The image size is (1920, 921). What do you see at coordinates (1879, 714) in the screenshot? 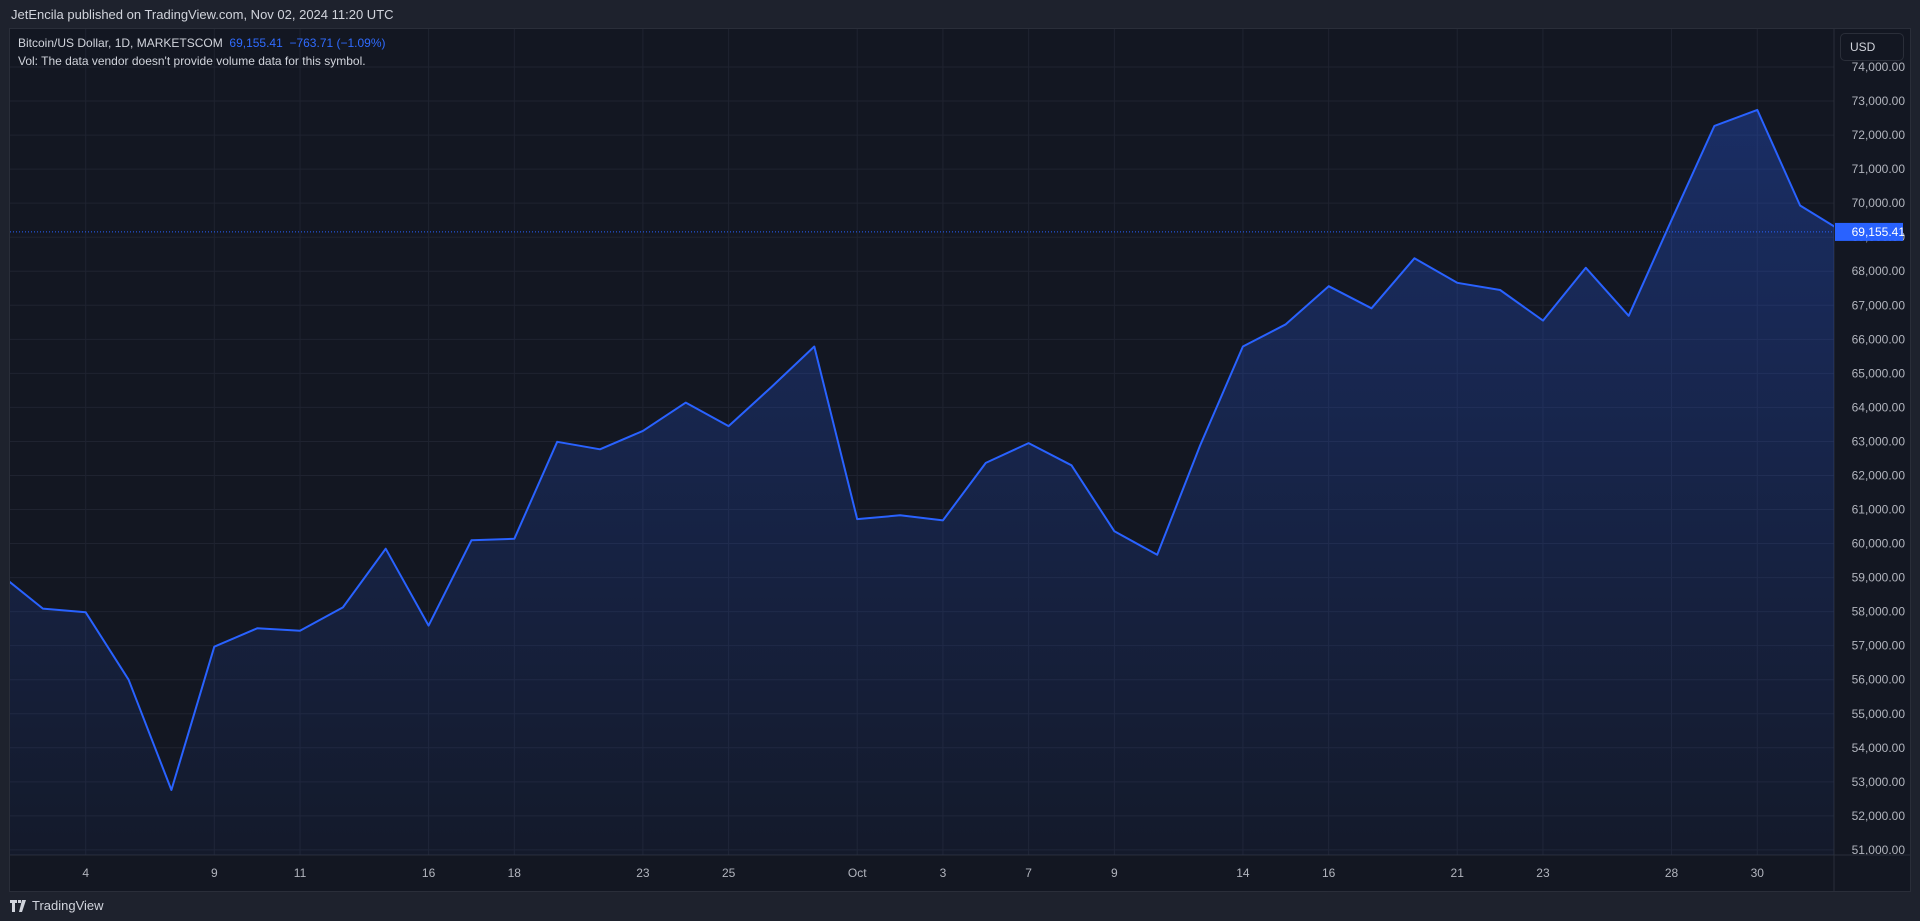
I see `price-tick-label: 55,000.00` at bounding box center [1879, 714].